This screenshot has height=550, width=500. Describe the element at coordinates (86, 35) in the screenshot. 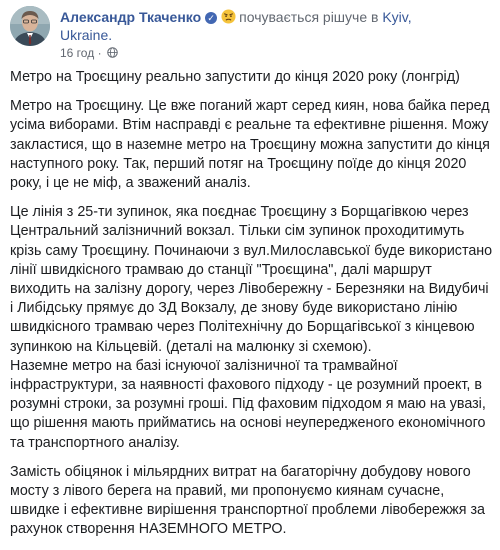

I see `place-link-country: Ukraine.` at that location.